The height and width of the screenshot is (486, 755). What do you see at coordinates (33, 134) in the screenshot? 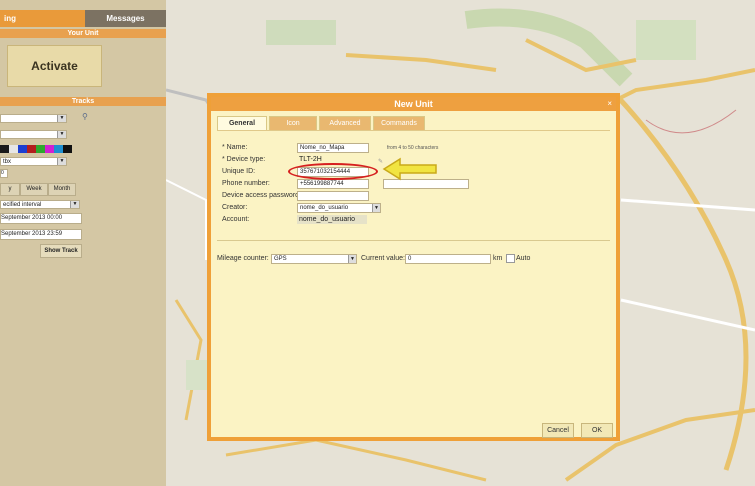
I see `line-width-select: ▼` at bounding box center [33, 134].